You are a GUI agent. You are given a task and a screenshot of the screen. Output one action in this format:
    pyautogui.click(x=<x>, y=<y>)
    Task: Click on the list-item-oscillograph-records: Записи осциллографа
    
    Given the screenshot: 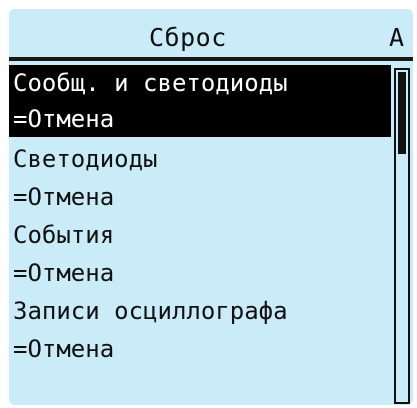 What is the action you would take?
    pyautogui.click(x=200, y=311)
    